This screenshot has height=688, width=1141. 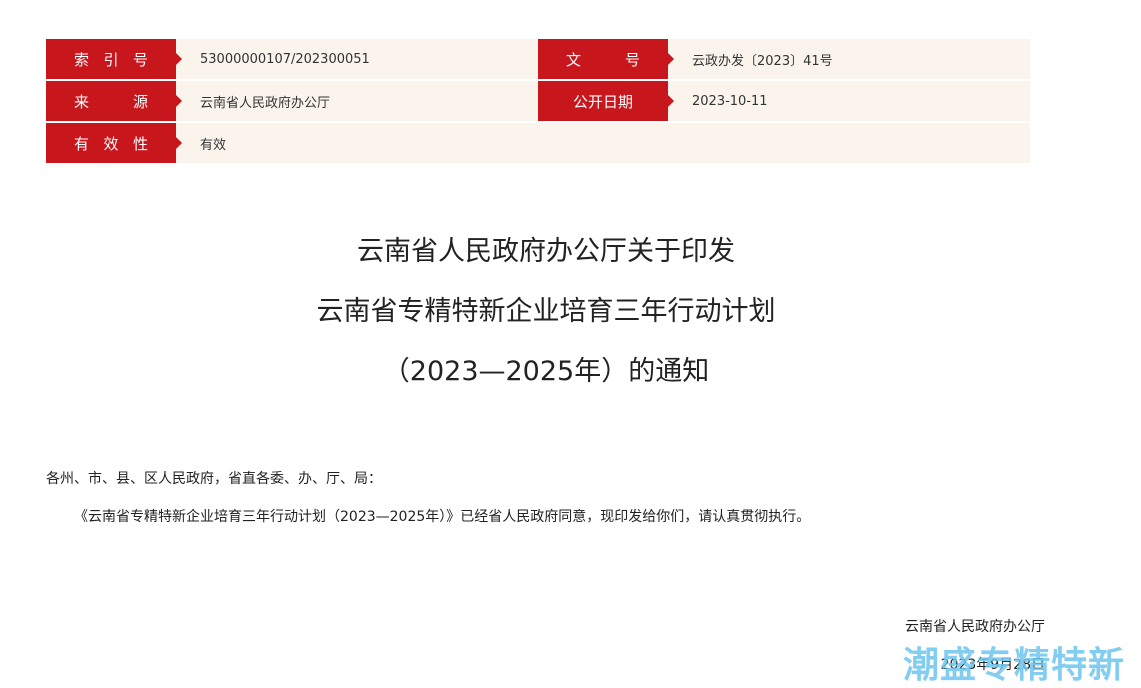 What do you see at coordinates (214, 479) in the screenshot?
I see `addressee-line: 各州、市、县、区人民政府，省直各委、办、厅、局：` at bounding box center [214, 479].